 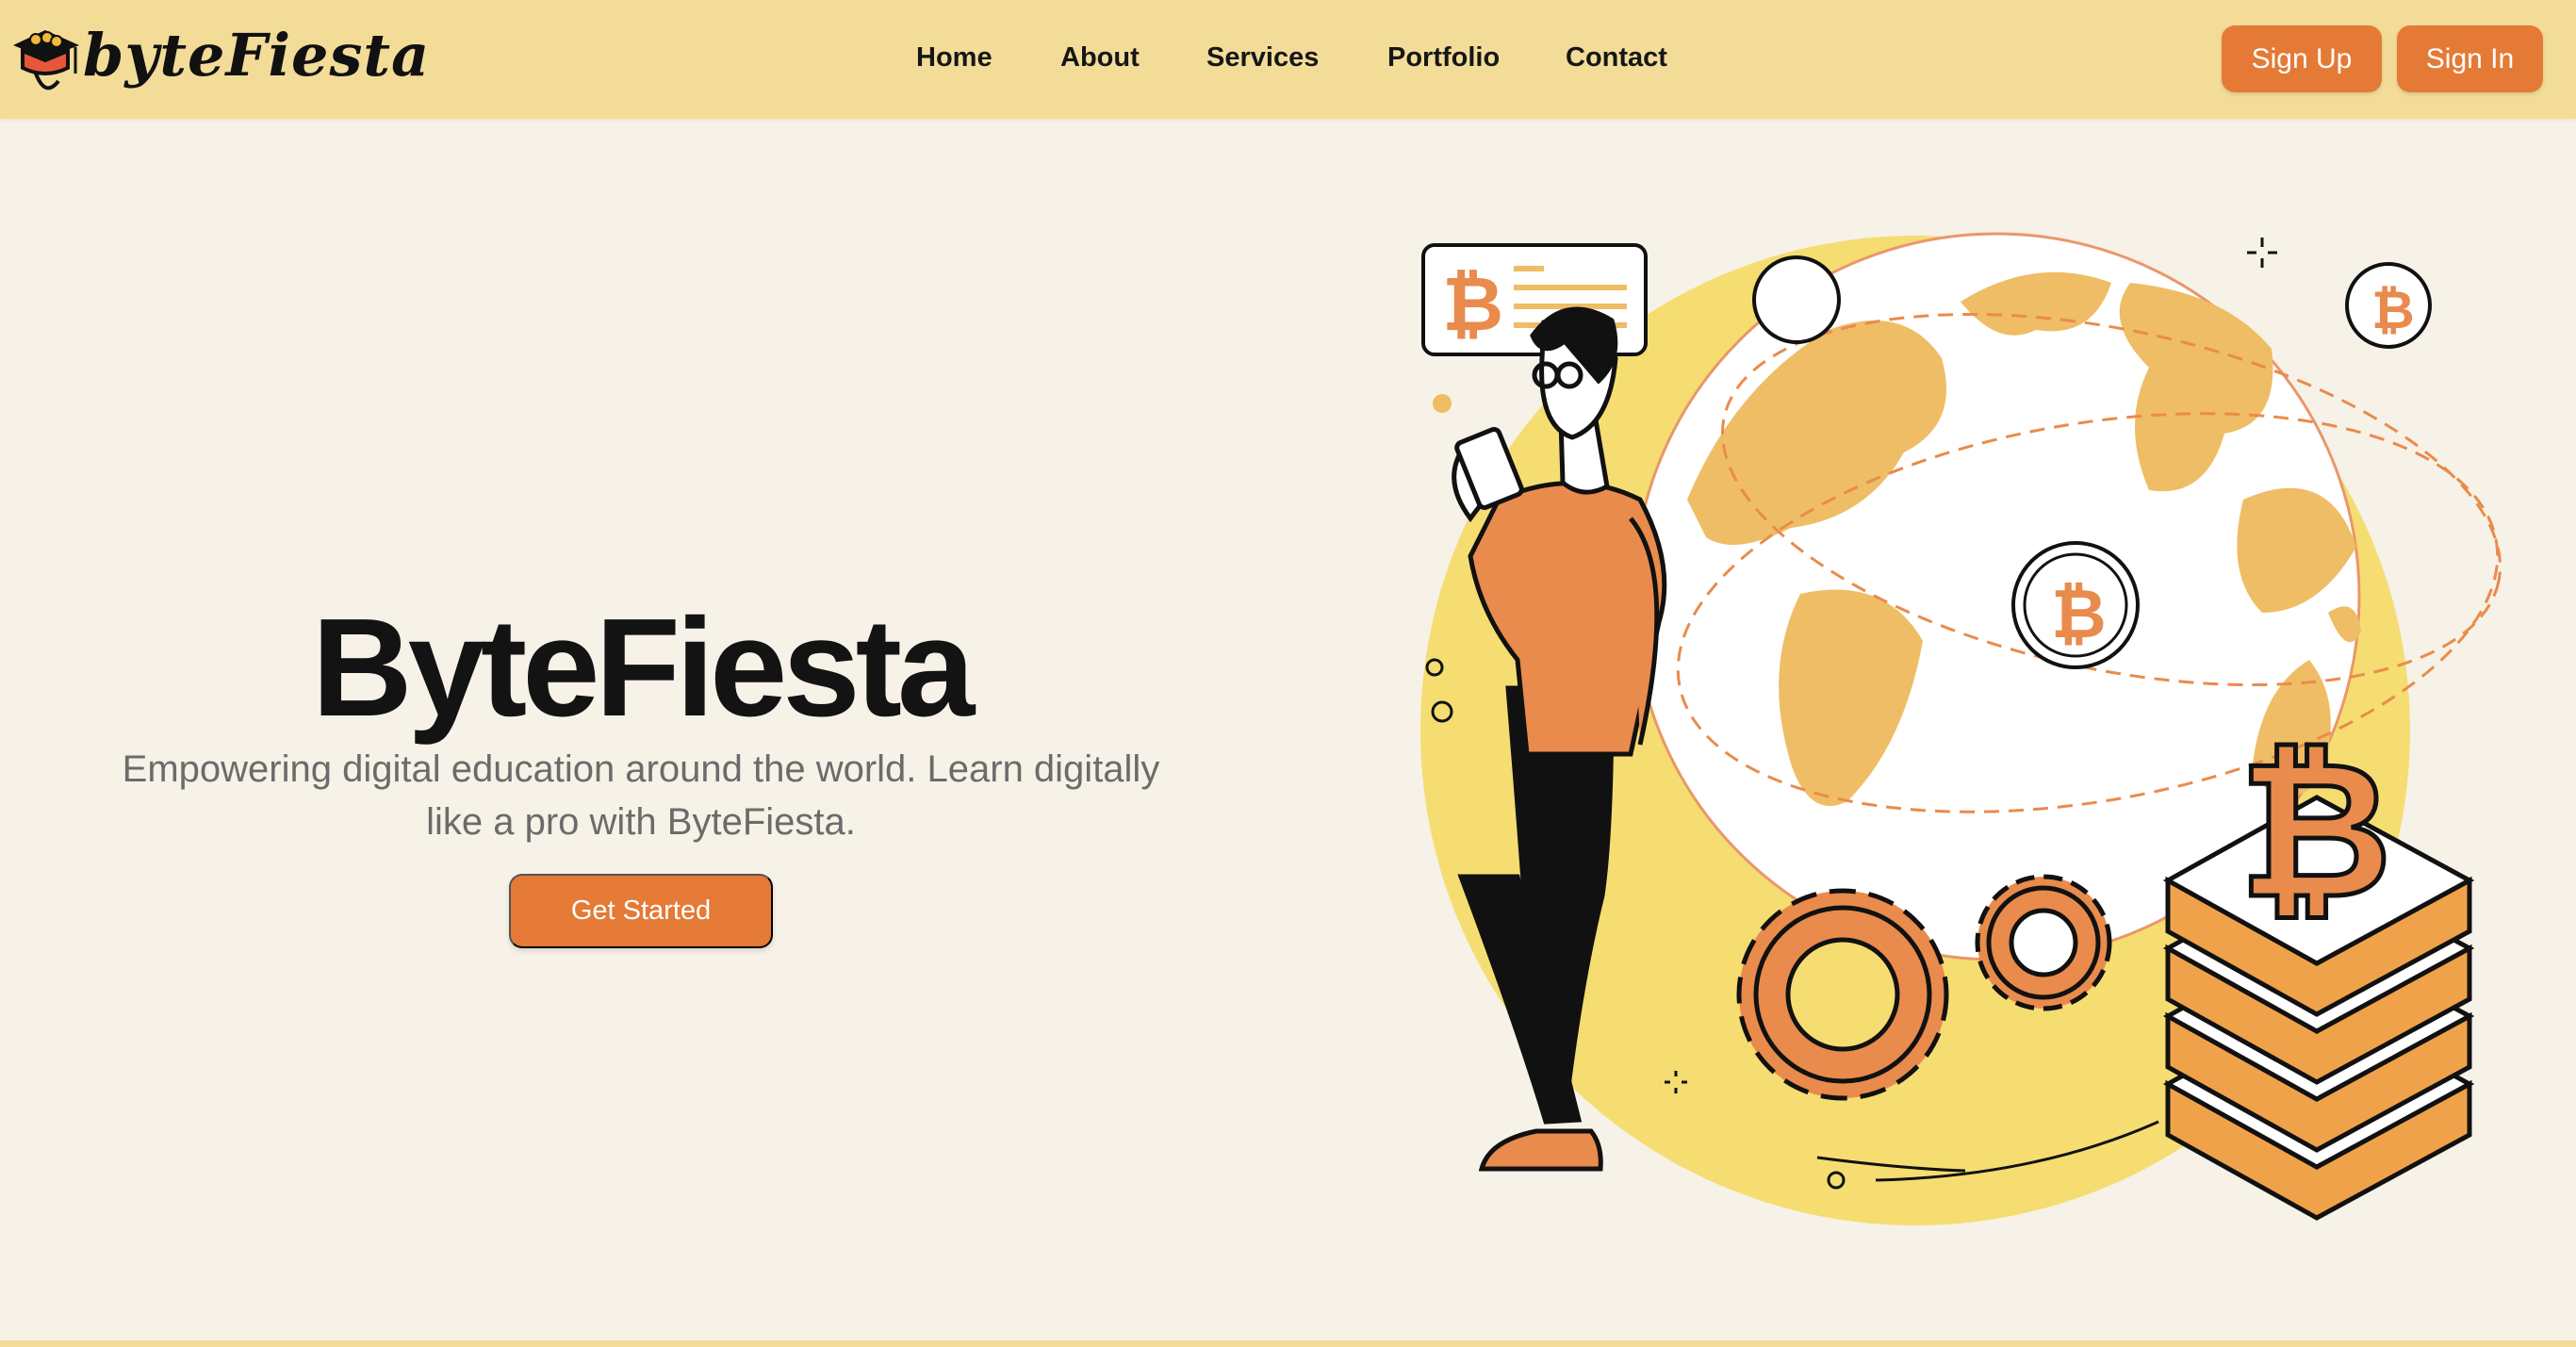 What do you see at coordinates (641, 911) in the screenshot?
I see `get-started-button: Get Started` at bounding box center [641, 911].